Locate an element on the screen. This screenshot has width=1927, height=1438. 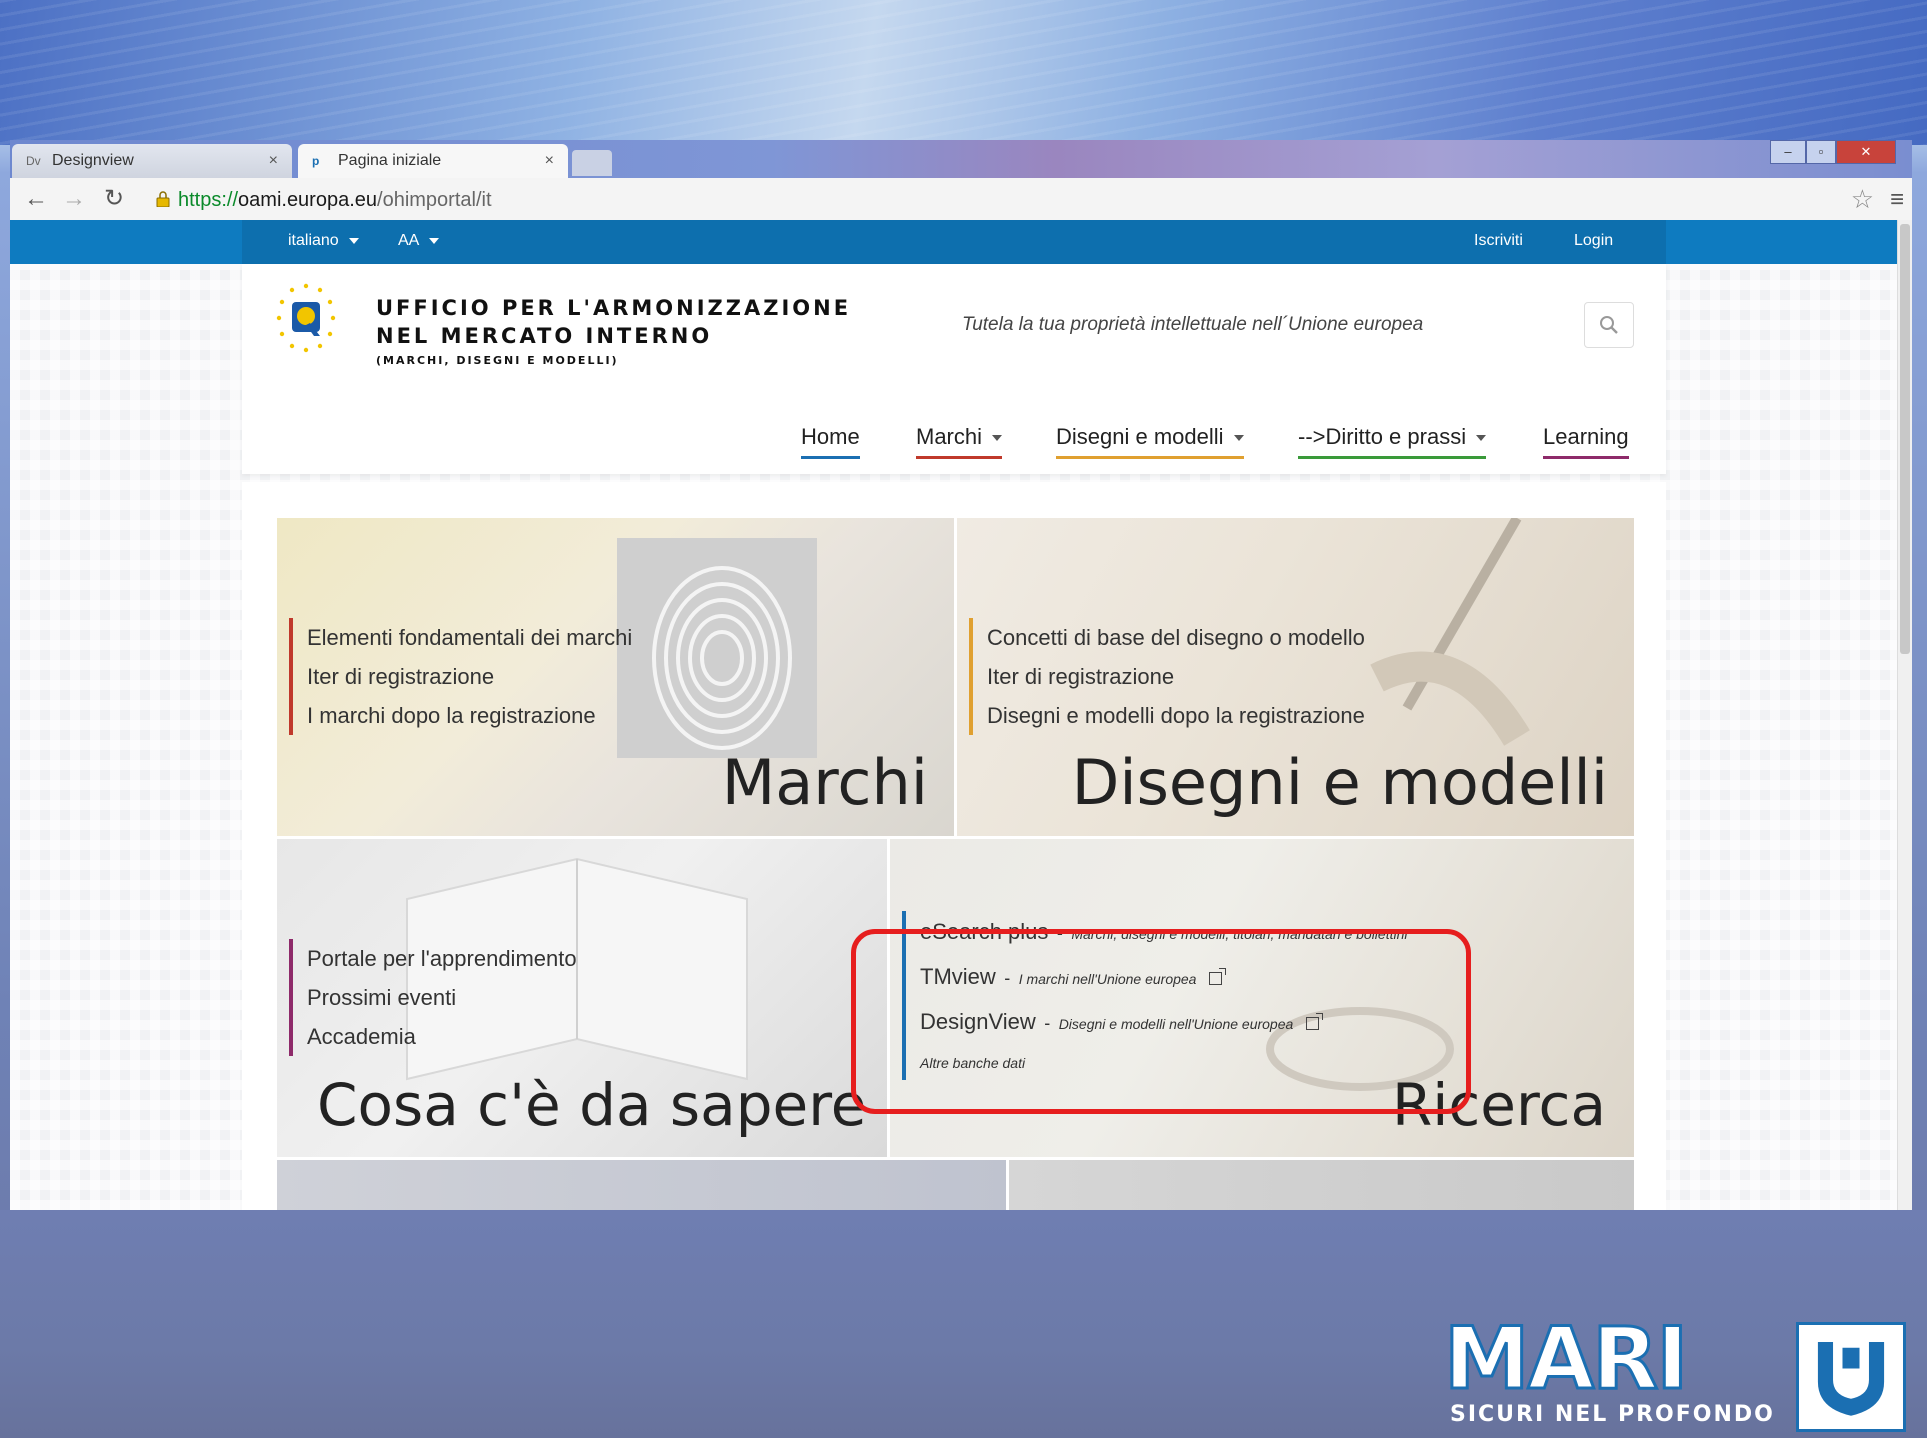
login-link: Login is located at coordinates (1593, 241).